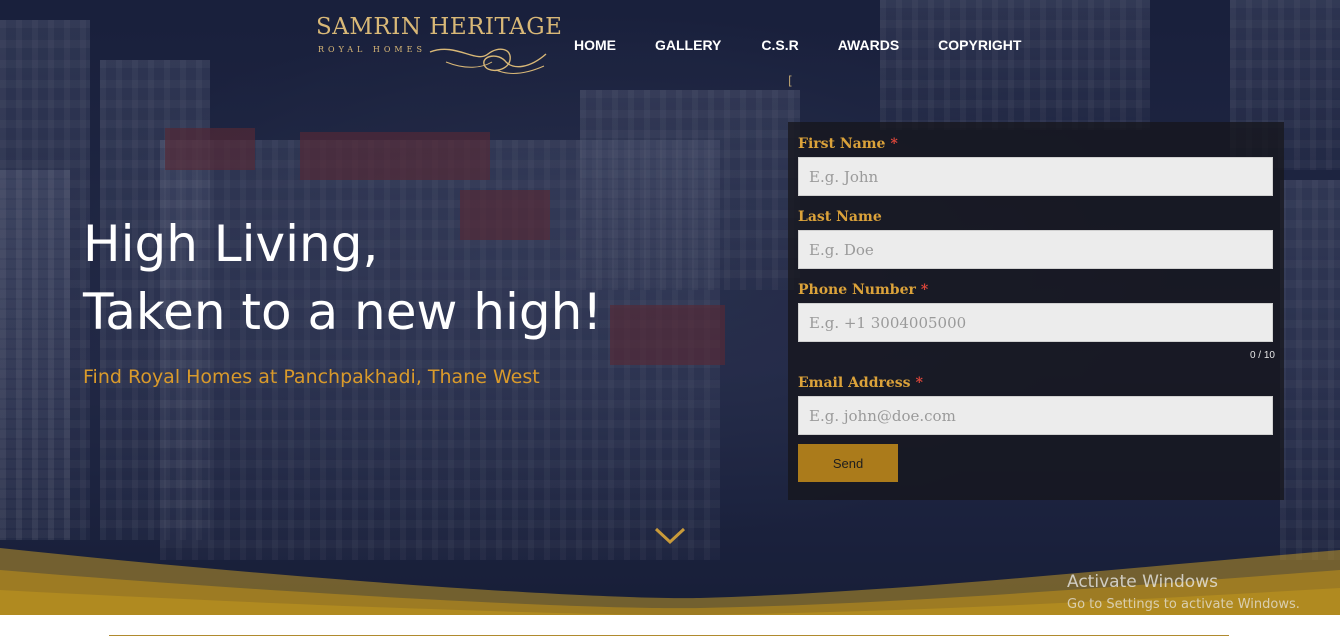 Image resolution: width=1340 pixels, height=642 pixels. Describe the element at coordinates (842, 144) in the screenshot. I see `first-name-label-text: First Name` at that location.